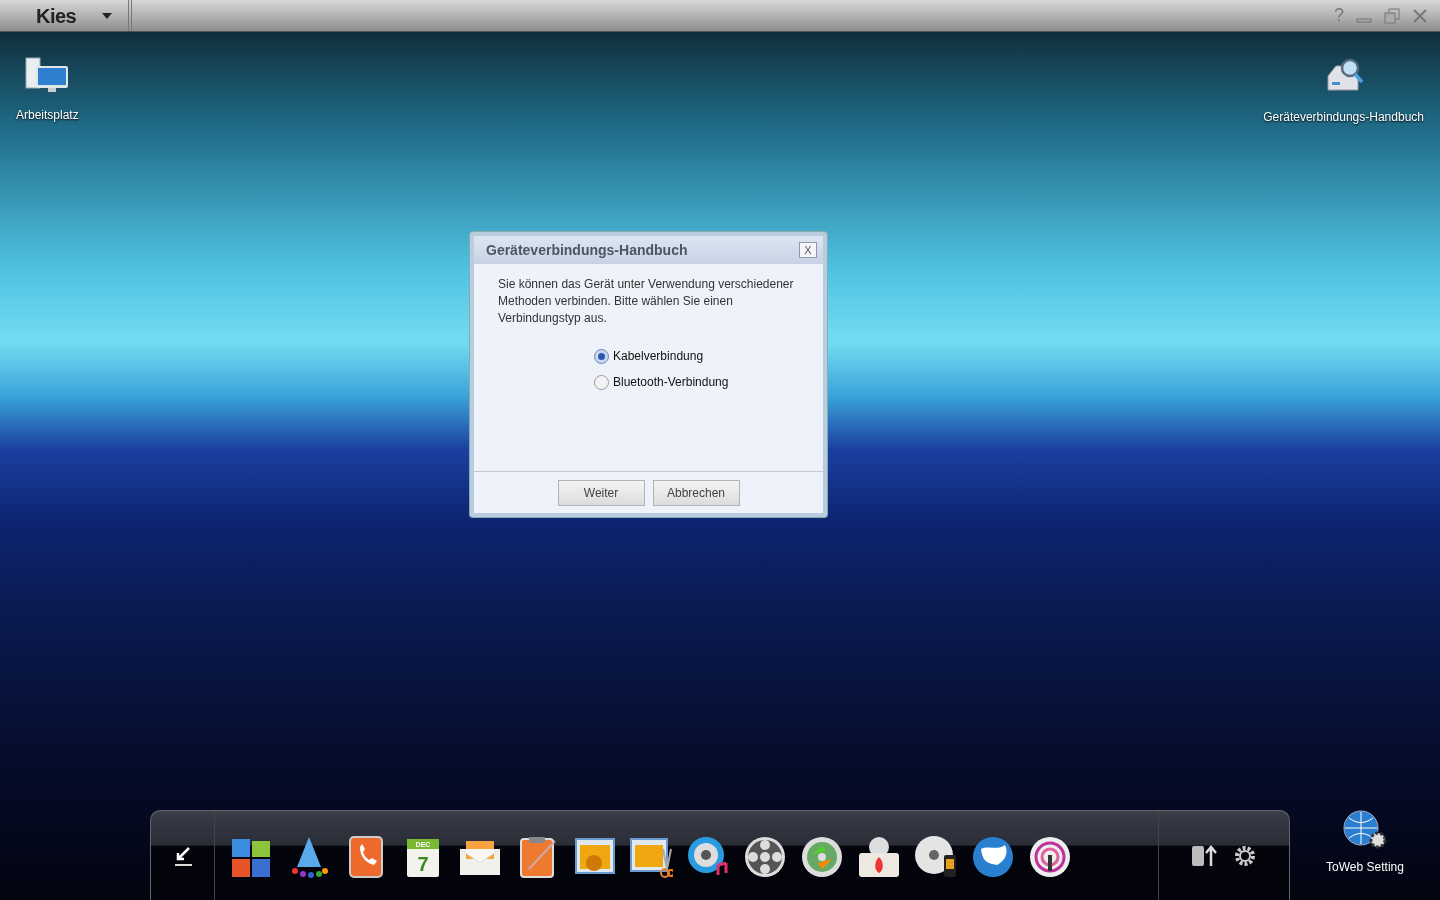  What do you see at coordinates (1365, 867) in the screenshot?
I see `desktop-icon-label: ToWeb Setting` at bounding box center [1365, 867].